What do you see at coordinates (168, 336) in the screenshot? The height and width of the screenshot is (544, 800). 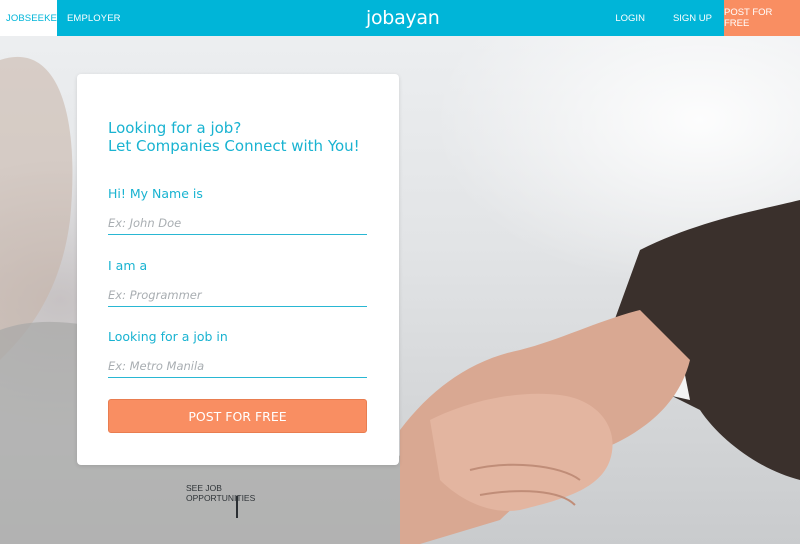 I see `location-label: Looking for a job in` at bounding box center [168, 336].